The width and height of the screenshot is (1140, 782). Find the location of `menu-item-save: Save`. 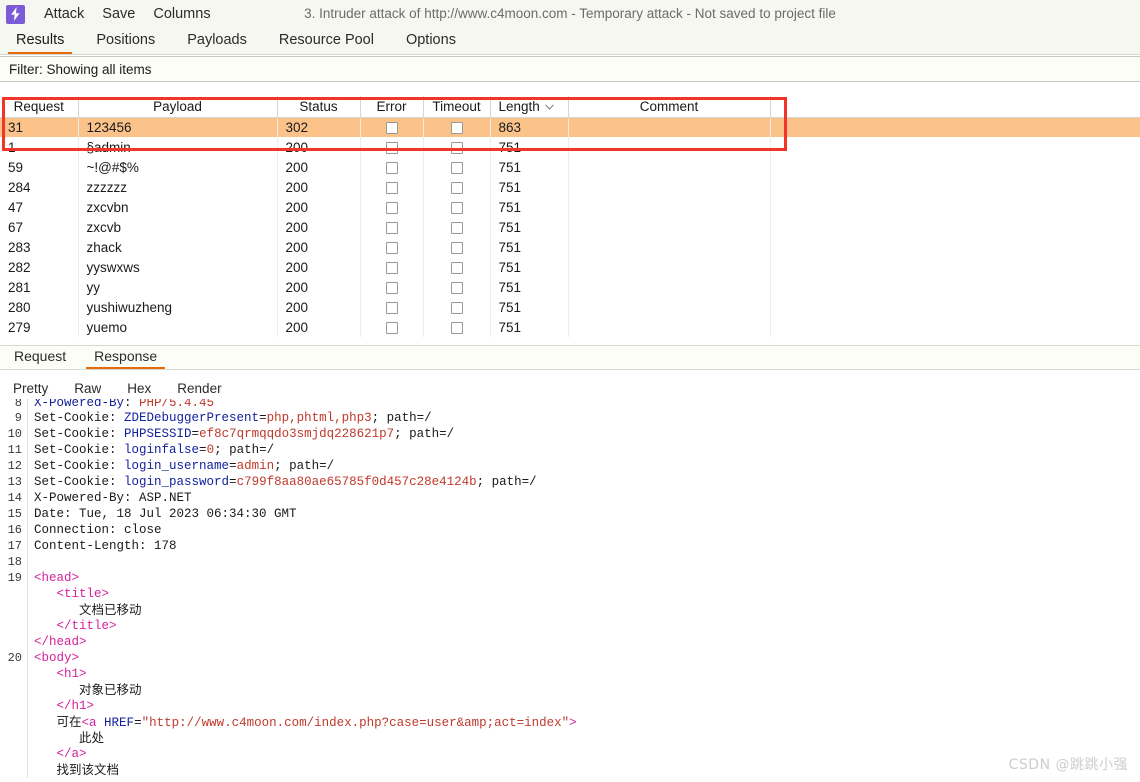

menu-item-save: Save is located at coordinates (118, 14).